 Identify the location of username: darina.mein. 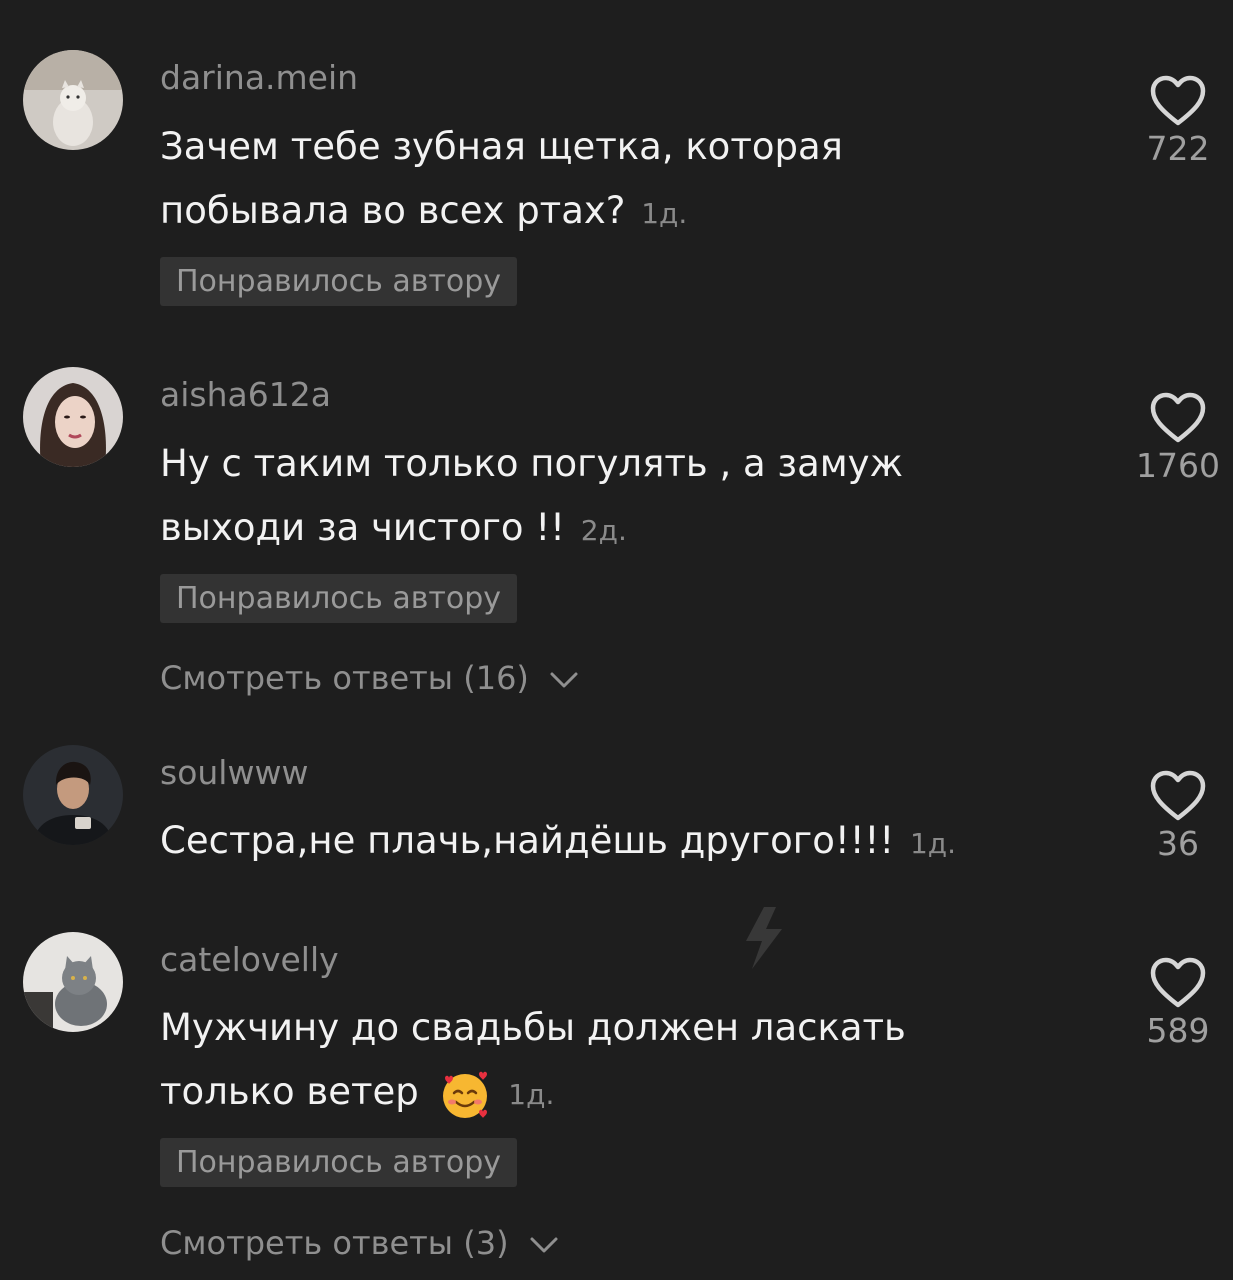
(259, 77).